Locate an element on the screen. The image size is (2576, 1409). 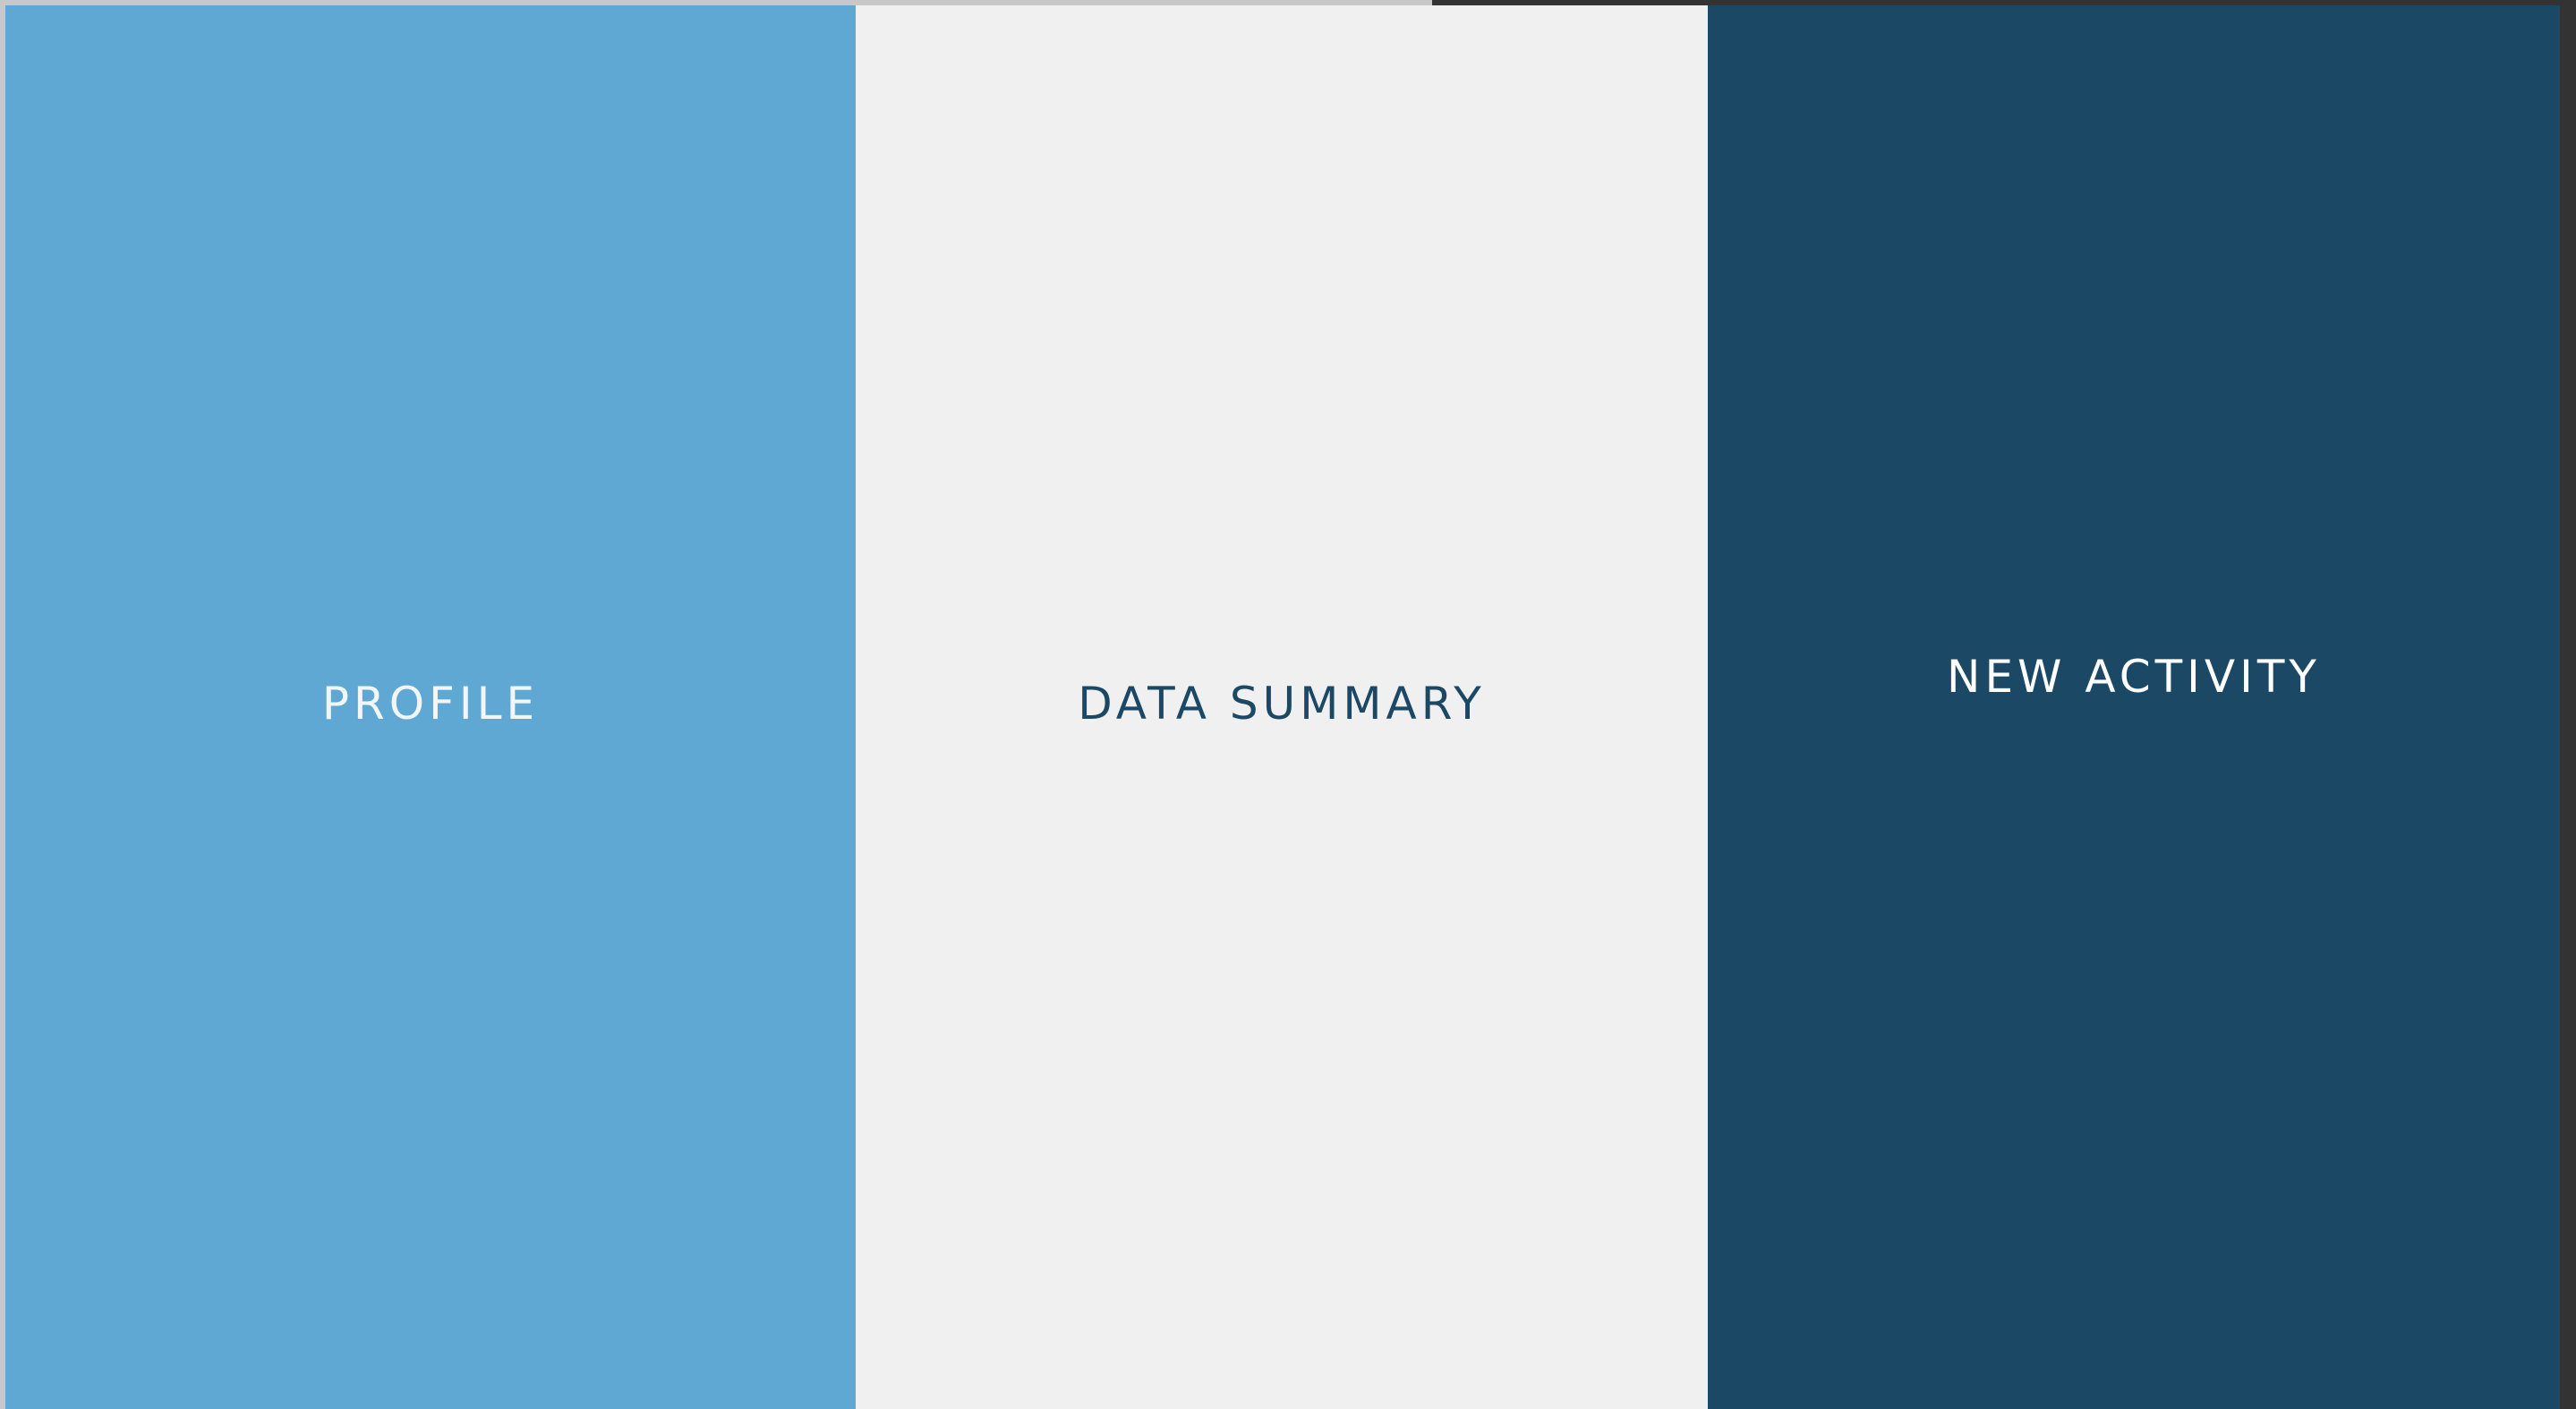
window-right-border is located at coordinates (2568, 704).